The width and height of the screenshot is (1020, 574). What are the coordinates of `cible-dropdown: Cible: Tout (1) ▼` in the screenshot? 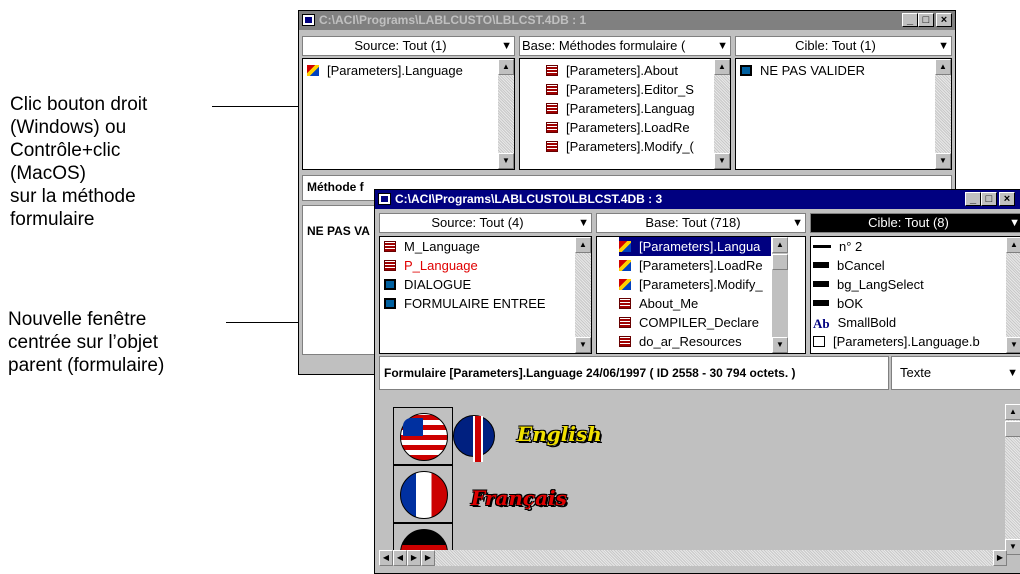 It's located at (843, 46).